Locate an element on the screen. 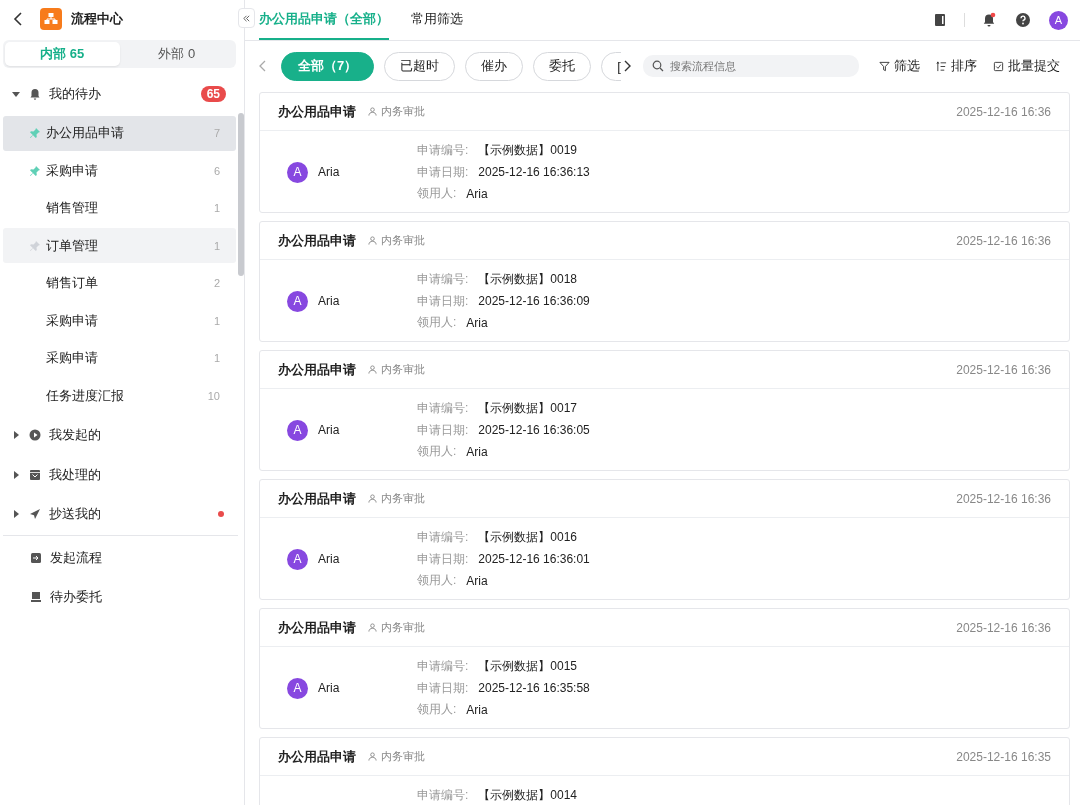 This screenshot has height=805, width=1080. count-badge: 65 is located at coordinates (213, 93).